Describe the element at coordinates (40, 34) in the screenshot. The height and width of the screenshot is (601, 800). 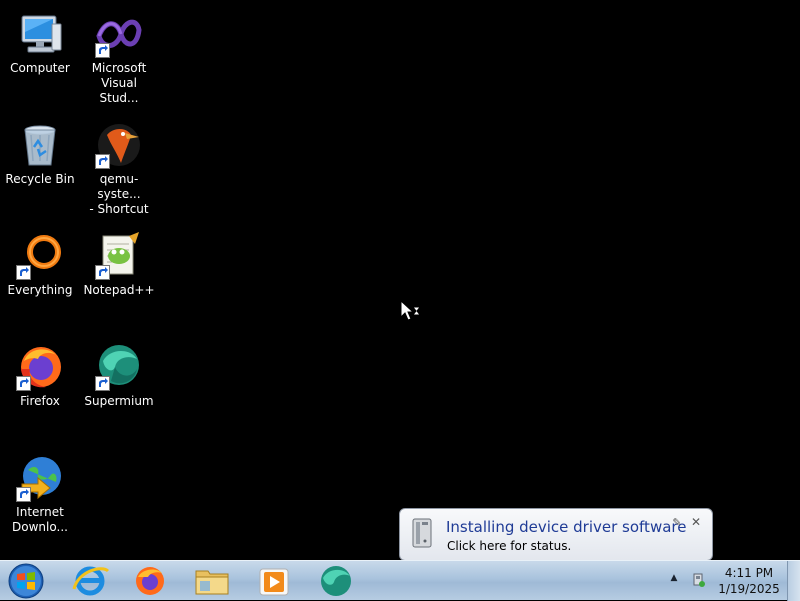
I see `computer-icon` at that location.